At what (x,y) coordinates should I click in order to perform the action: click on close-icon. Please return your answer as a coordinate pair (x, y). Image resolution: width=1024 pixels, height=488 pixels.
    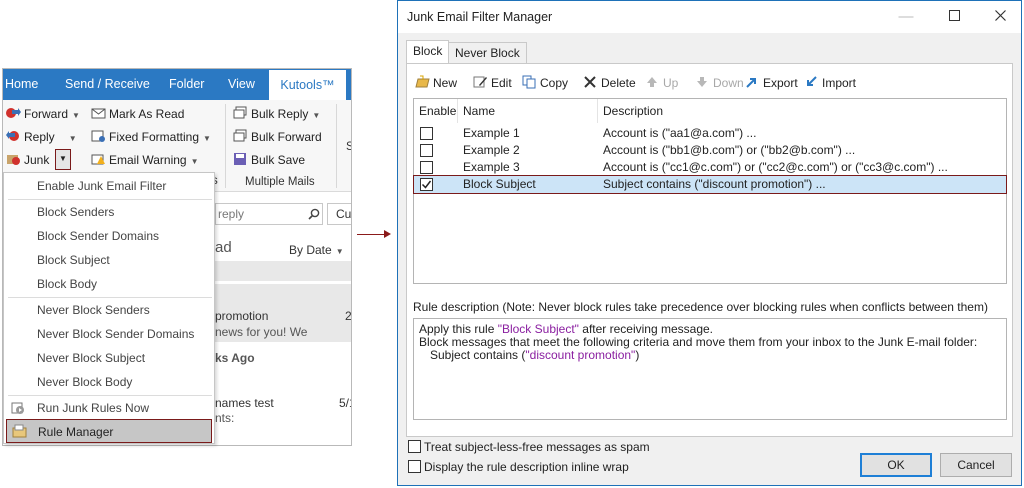
    Looking at the image, I should click on (1000, 15).